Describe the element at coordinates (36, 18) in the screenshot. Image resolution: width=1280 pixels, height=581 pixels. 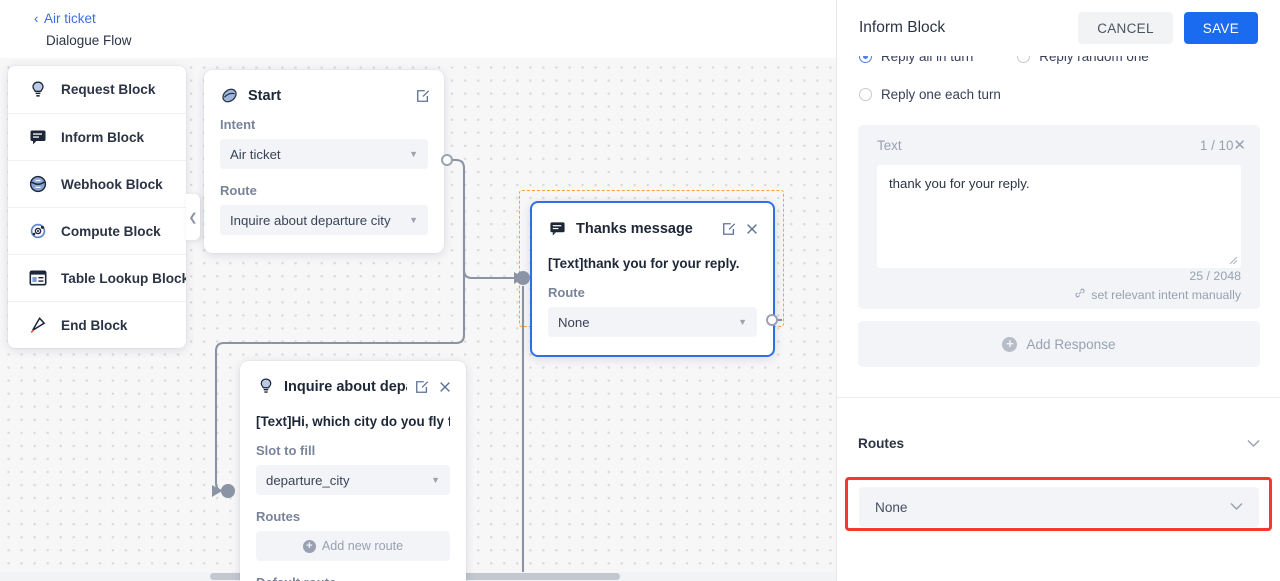
I see `chevron-left-icon: ‹` at that location.